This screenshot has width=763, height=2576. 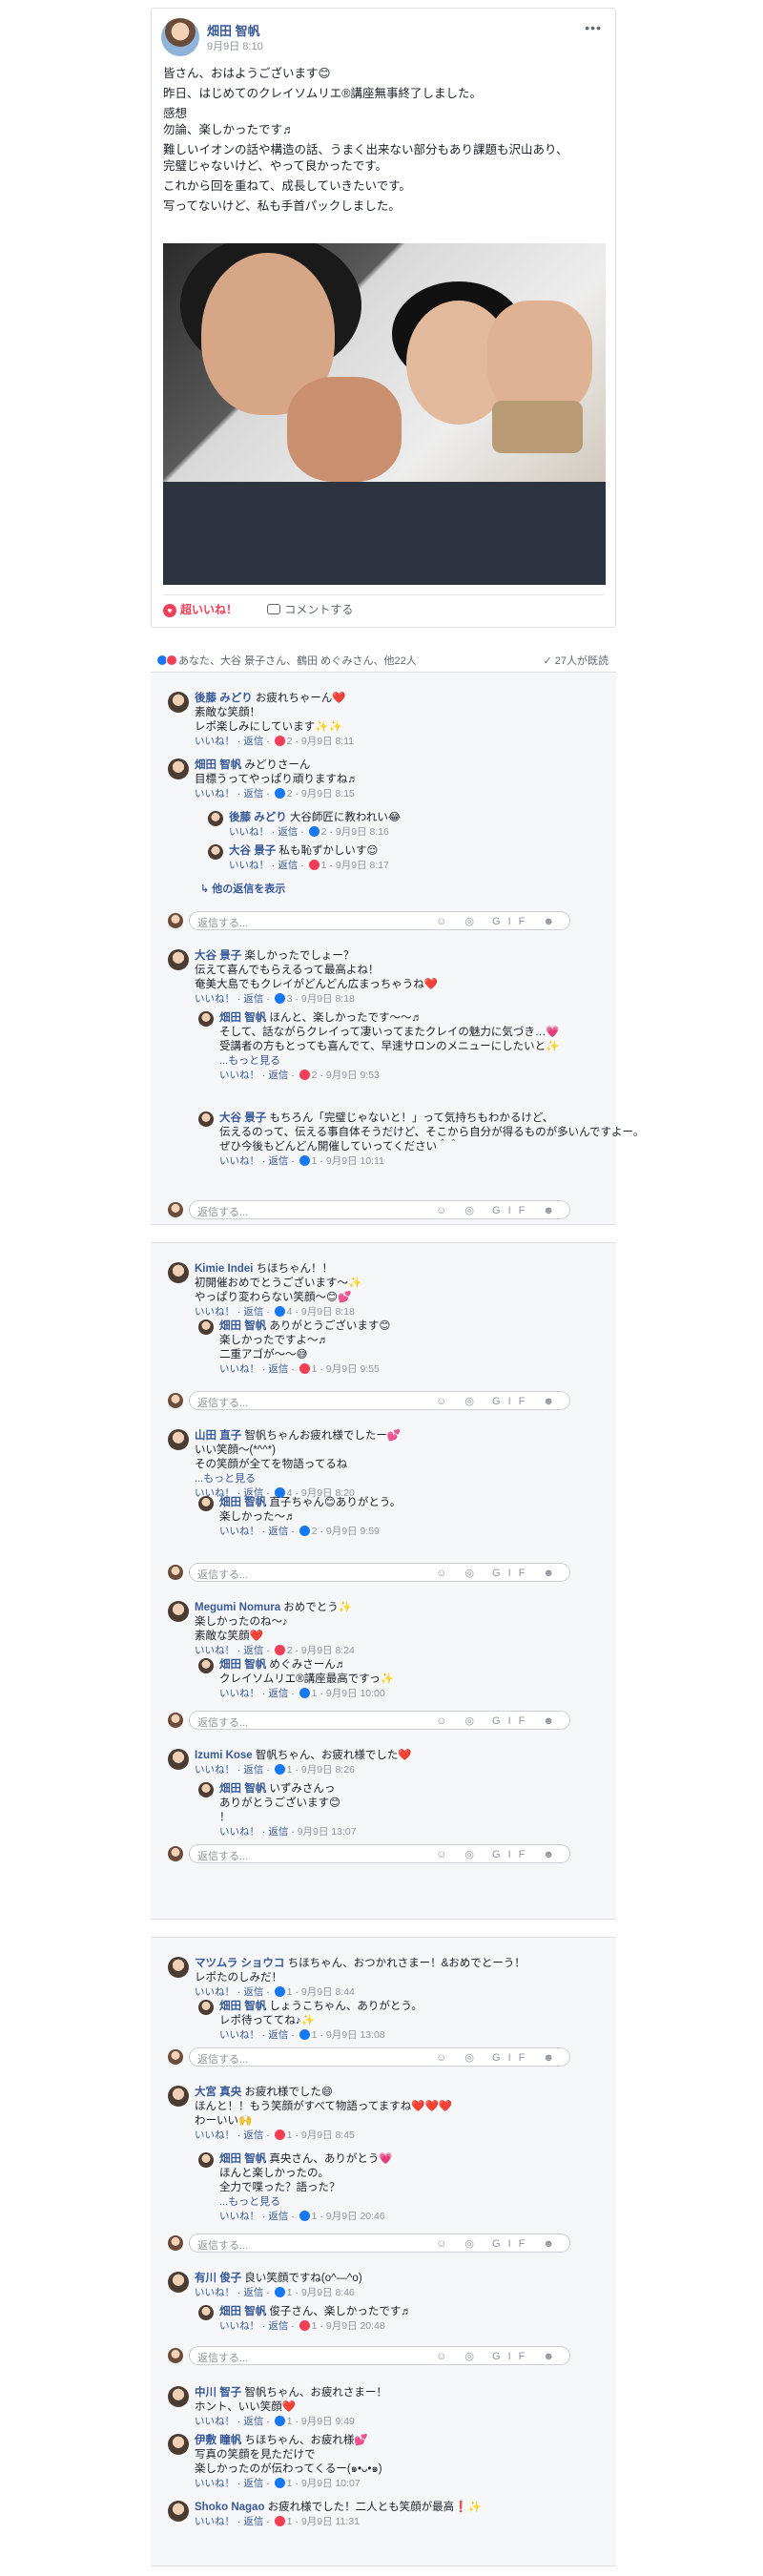 What do you see at coordinates (218, 2440) in the screenshot?
I see `commenter-name: 伊敷 瞳帆` at bounding box center [218, 2440].